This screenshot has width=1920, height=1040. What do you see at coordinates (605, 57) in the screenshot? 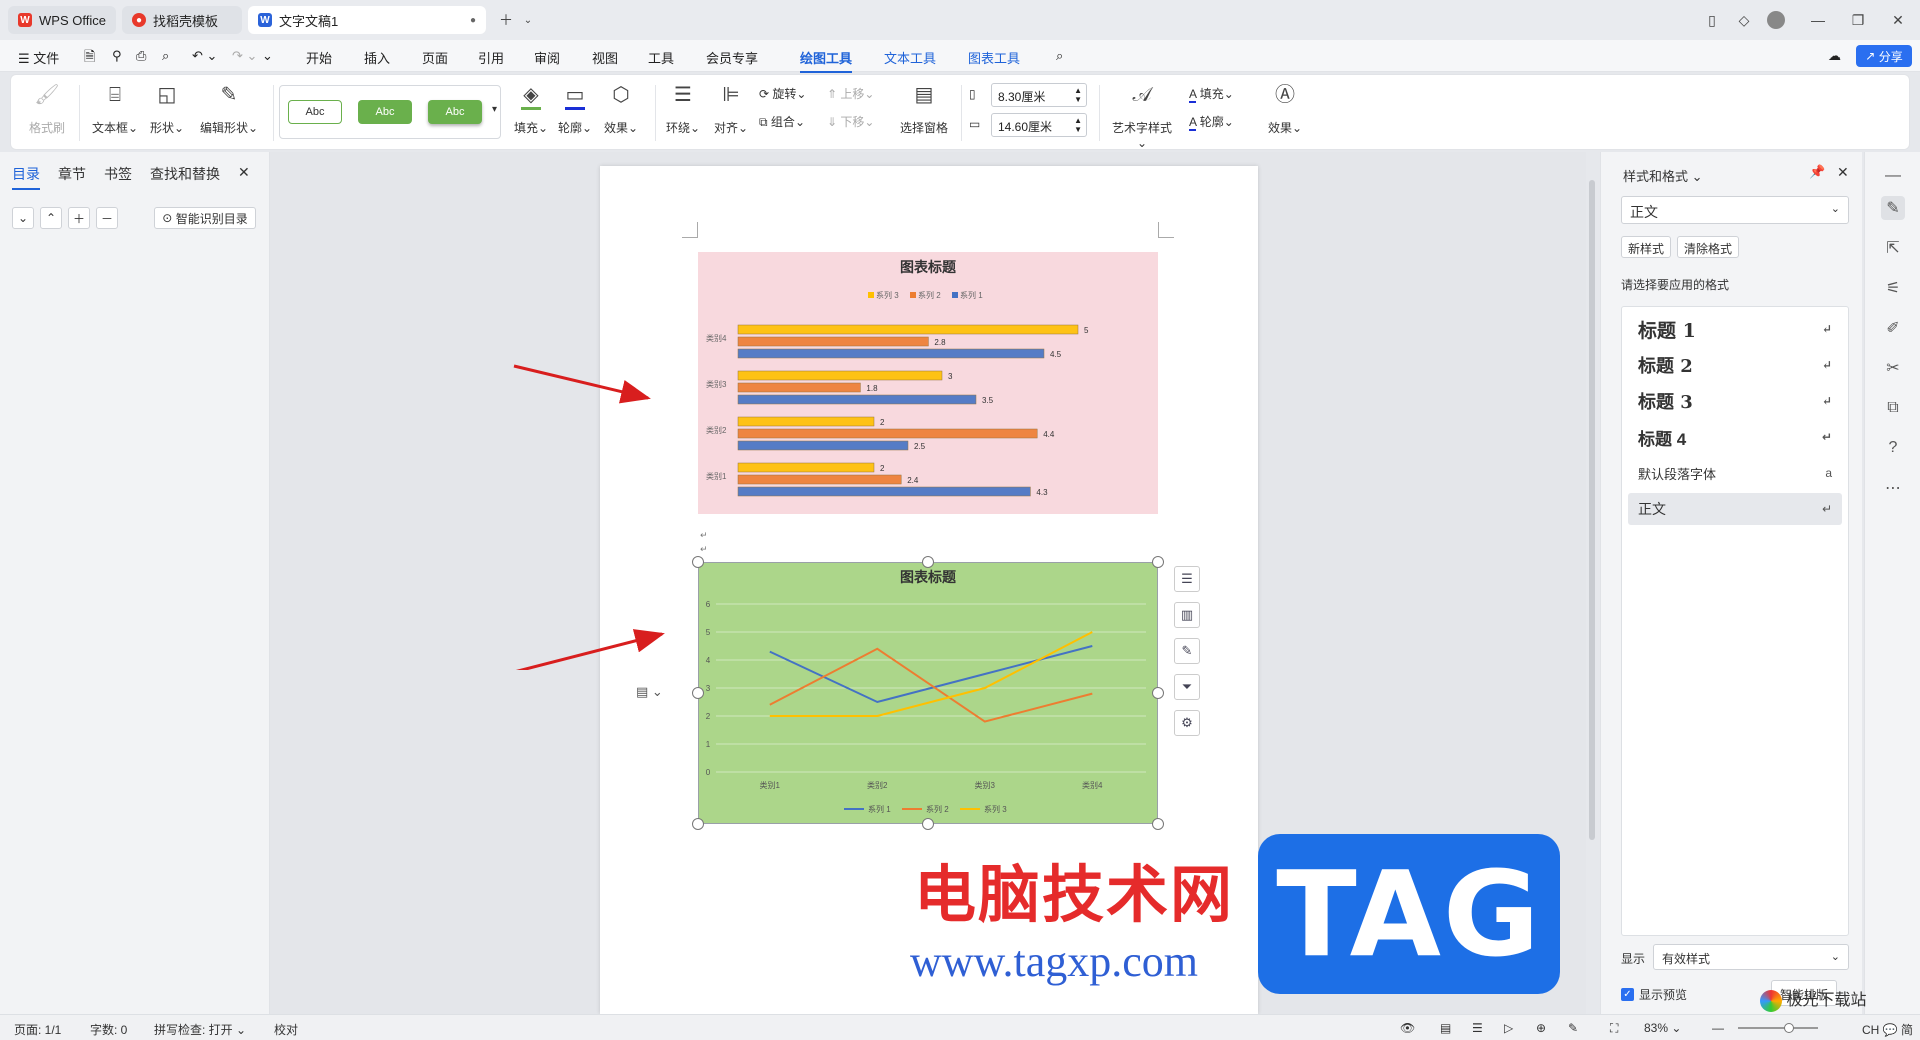
I see `menu-view: 视图` at bounding box center [605, 57].